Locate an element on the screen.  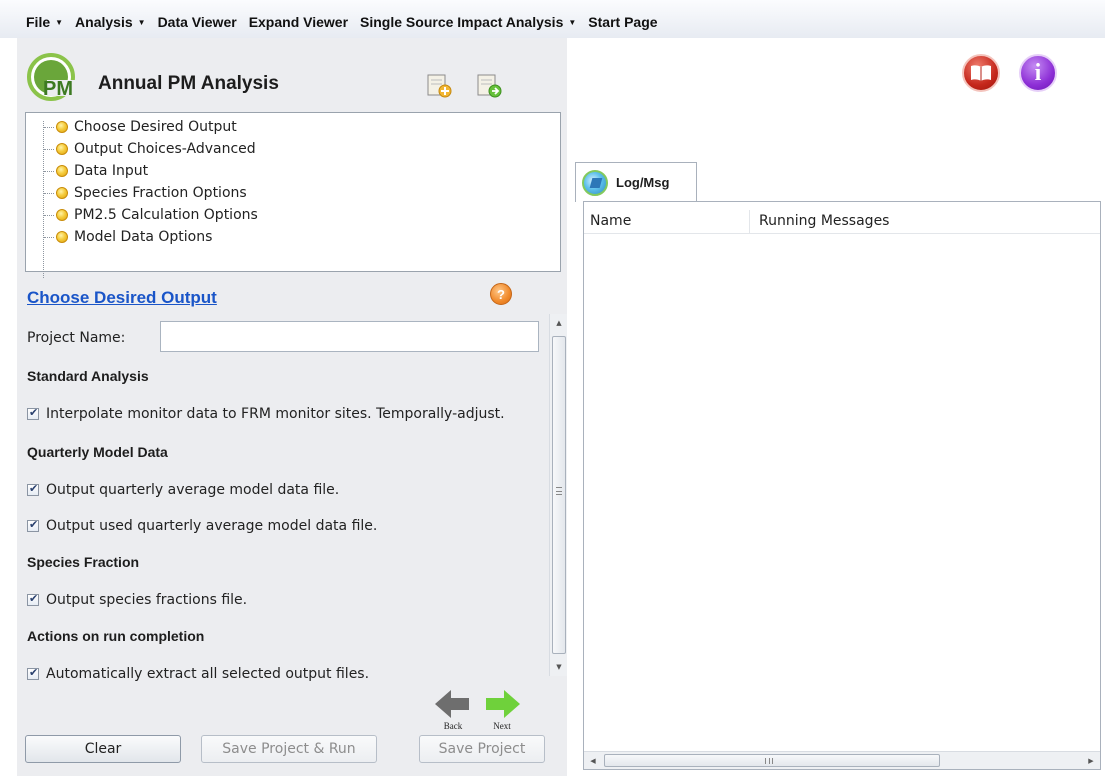
tree-item-model-data-options: Model Data Options is located at coordinates (119, 237).